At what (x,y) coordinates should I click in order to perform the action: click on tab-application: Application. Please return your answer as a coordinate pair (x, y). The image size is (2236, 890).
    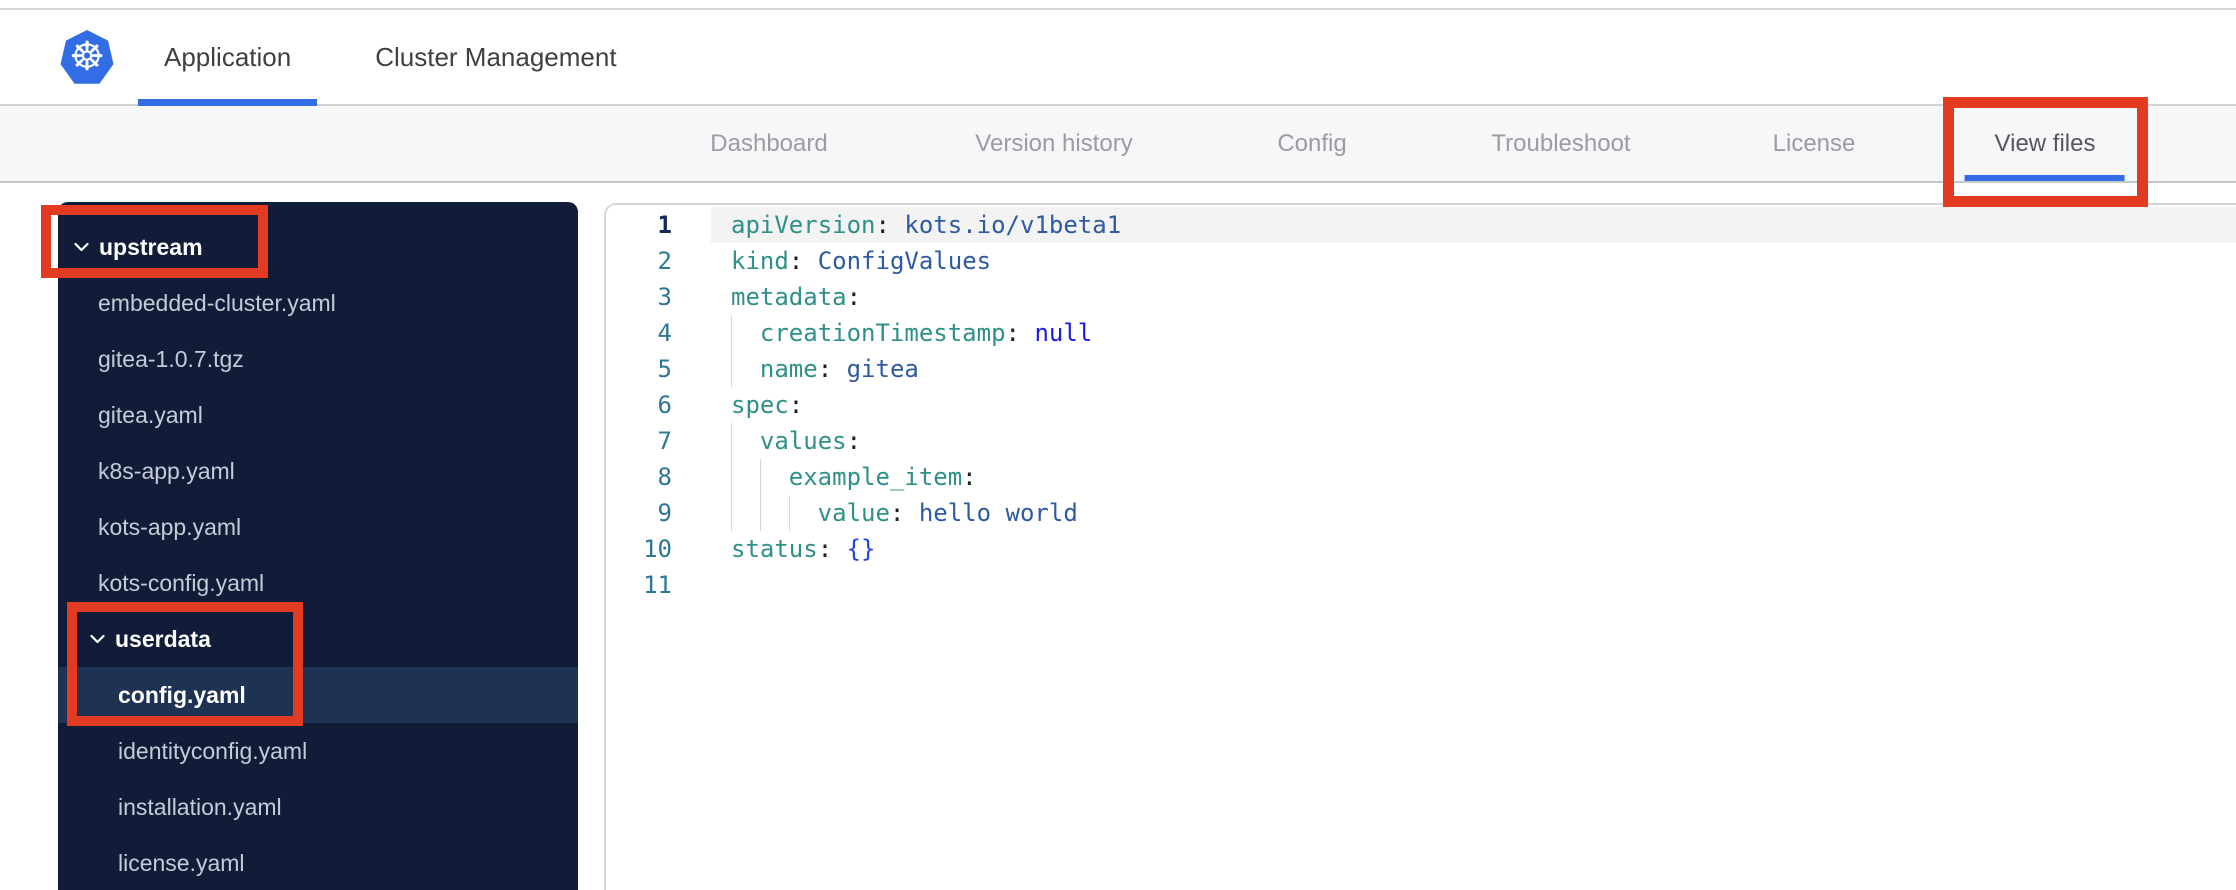
    Looking at the image, I should click on (228, 58).